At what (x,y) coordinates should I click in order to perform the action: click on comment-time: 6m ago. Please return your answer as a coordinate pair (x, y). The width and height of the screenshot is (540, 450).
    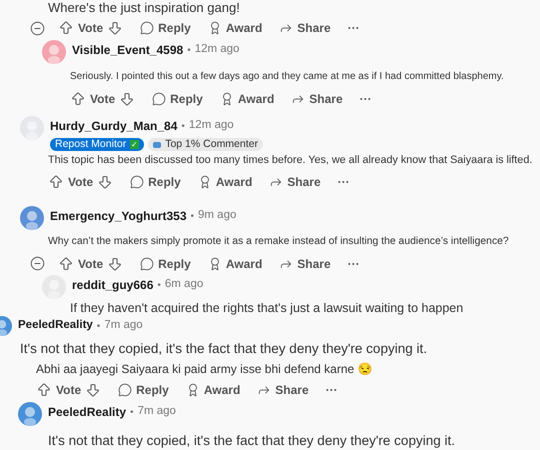
    Looking at the image, I should click on (184, 284).